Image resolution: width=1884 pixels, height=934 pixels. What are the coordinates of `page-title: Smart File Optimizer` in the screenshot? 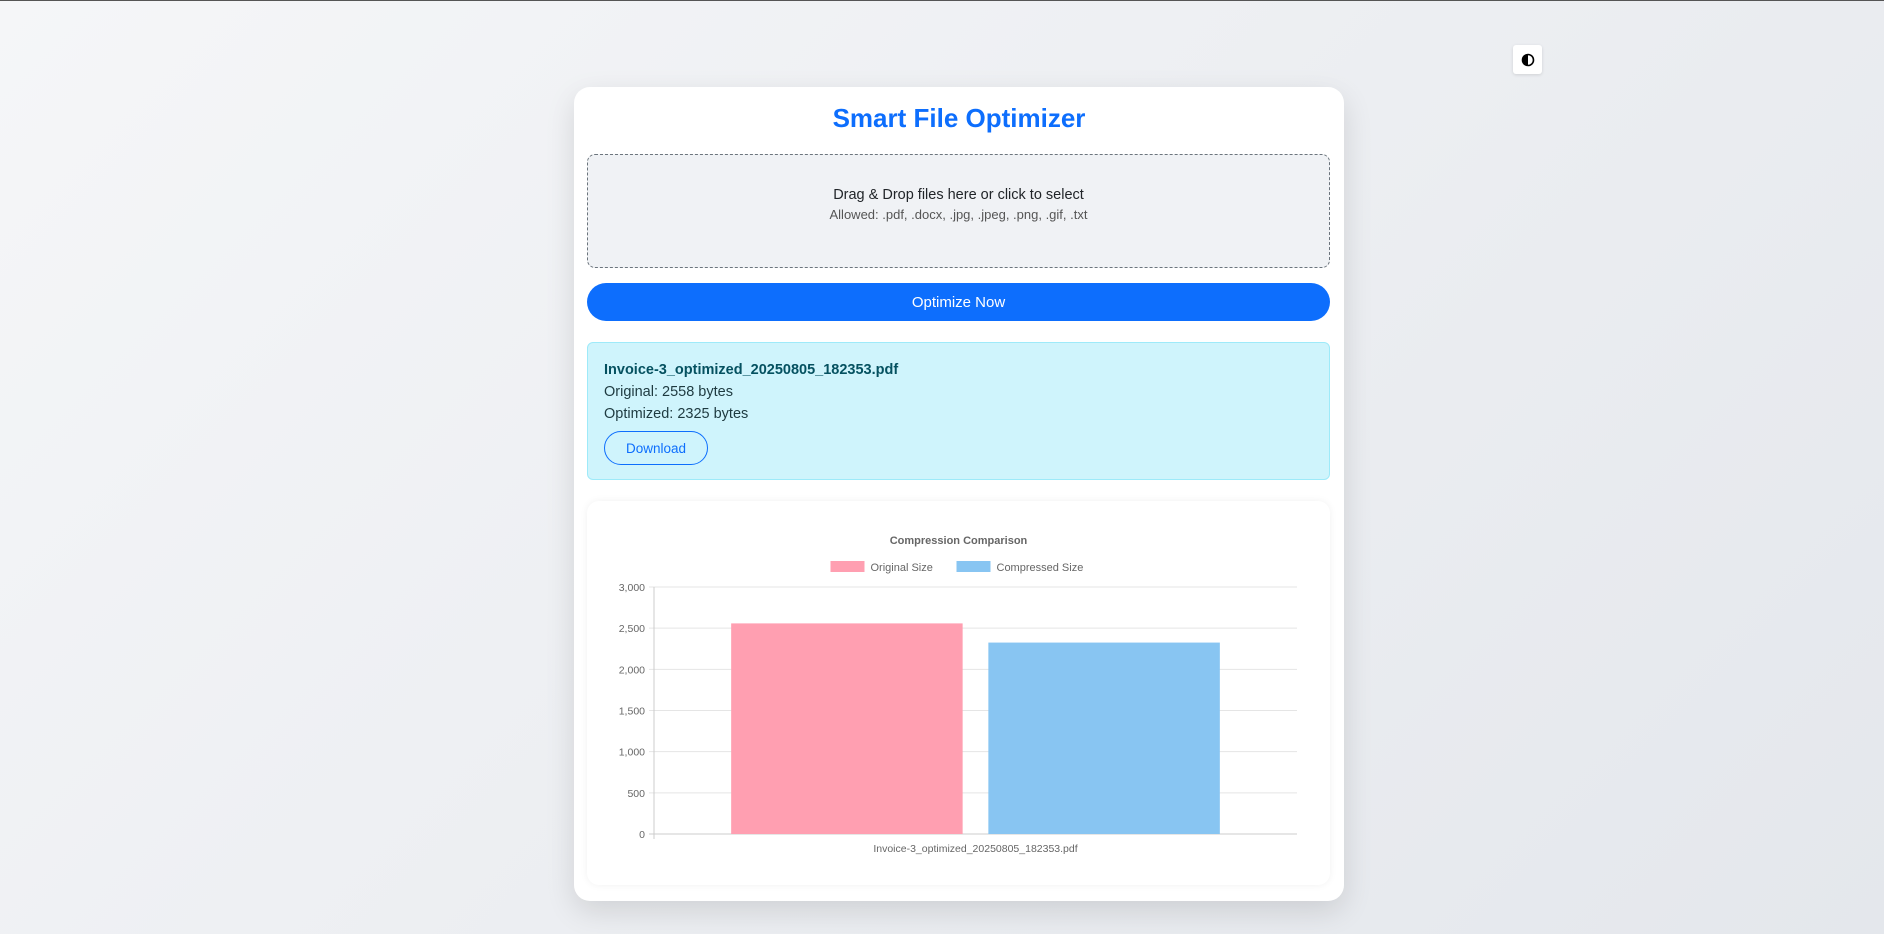 It's located at (959, 118).